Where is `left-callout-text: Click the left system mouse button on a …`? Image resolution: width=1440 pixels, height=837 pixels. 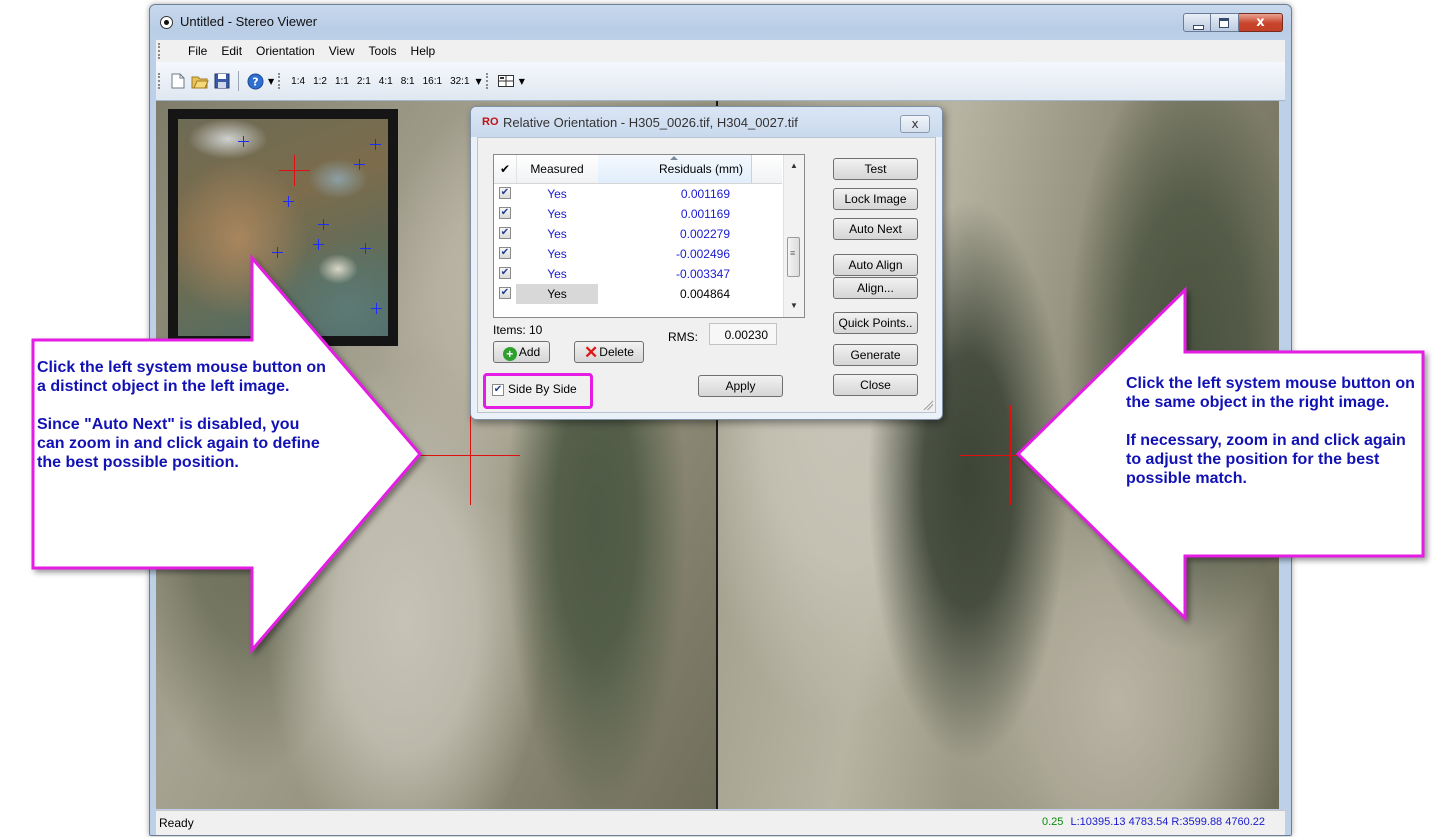
left-callout-text: Click the left system mouse button on a … is located at coordinates (181, 415).